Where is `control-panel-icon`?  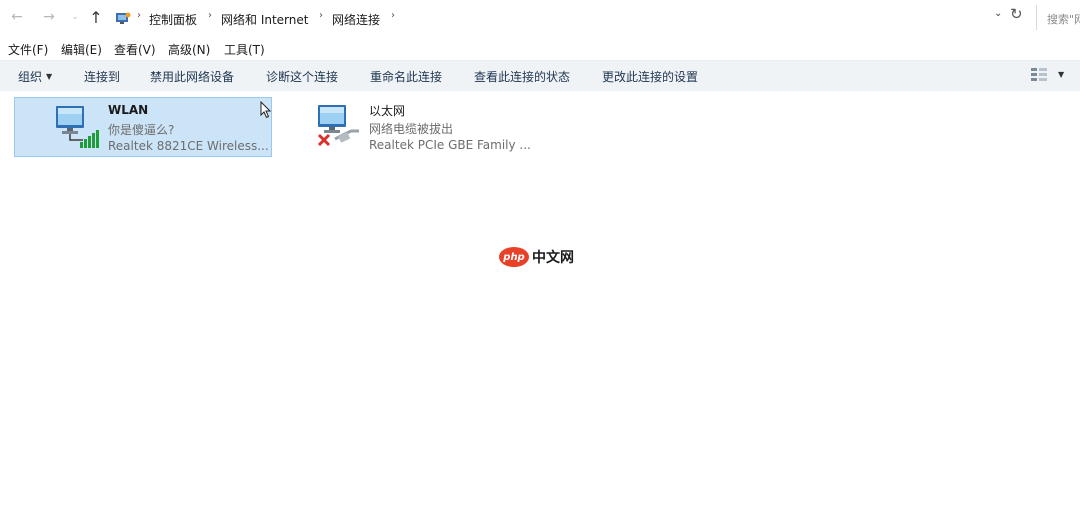
control-panel-icon is located at coordinates (123, 18).